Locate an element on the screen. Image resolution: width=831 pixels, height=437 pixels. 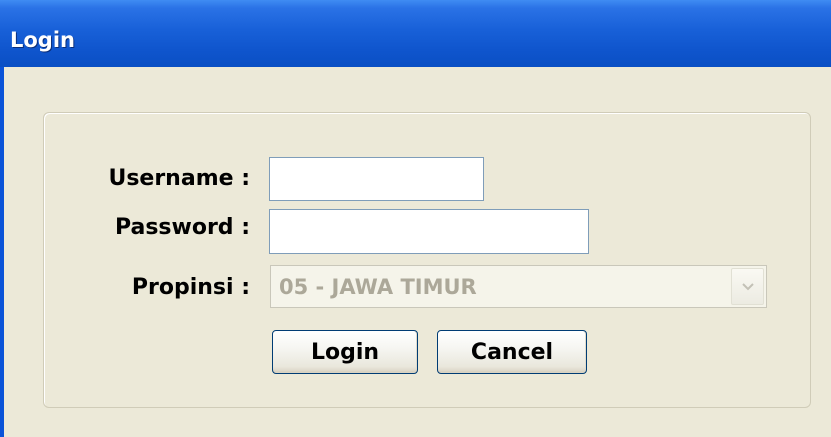
password-input is located at coordinates (429, 231).